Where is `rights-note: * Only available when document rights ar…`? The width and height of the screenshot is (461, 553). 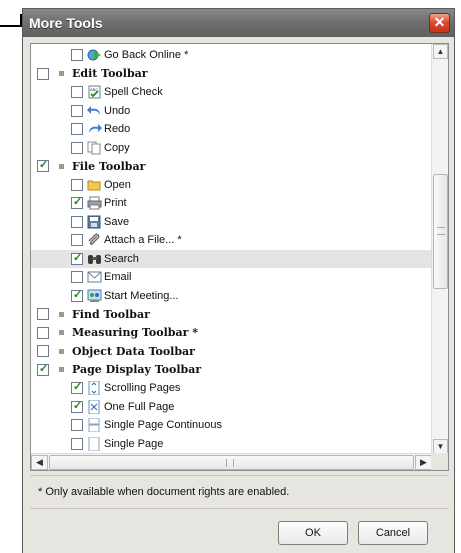 rights-note: * Only available when document rights ar… is located at coordinates (239, 492).